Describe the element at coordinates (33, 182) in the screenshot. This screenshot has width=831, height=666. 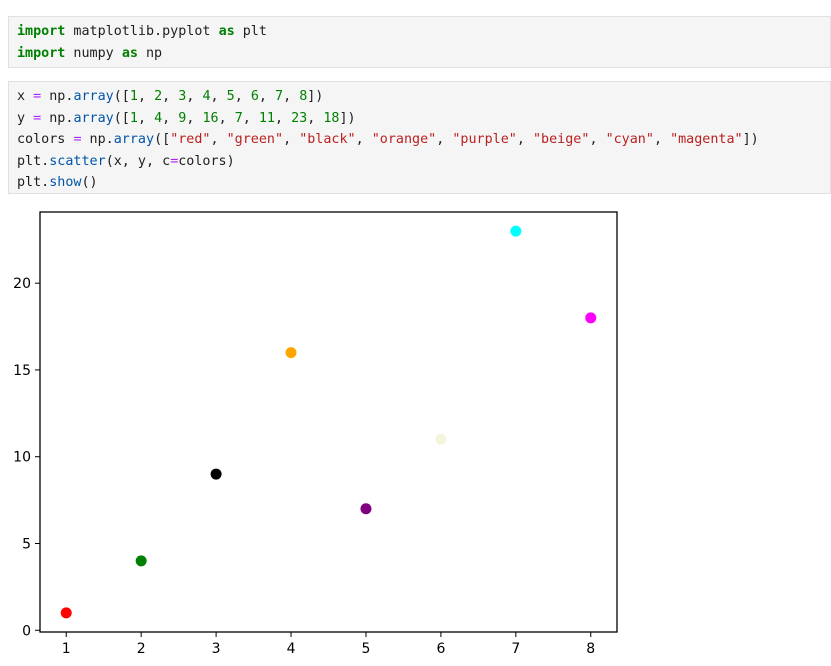
I see `code-token: plt.` at that location.